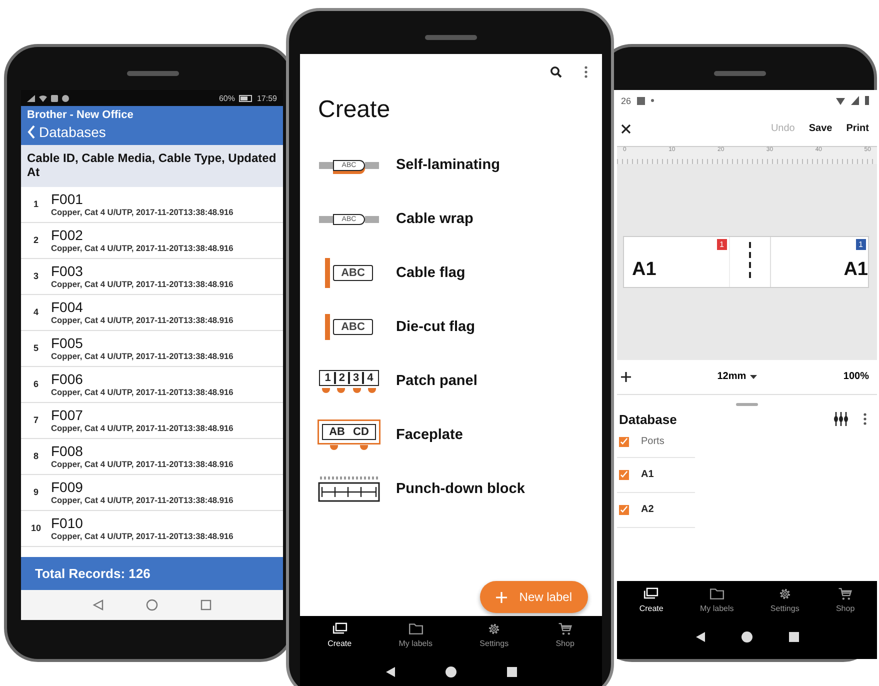 Image resolution: width=879 pixels, height=686 pixels. Describe the element at coordinates (152, 492) in the screenshot. I see `record-row: 9 F009 Copper, Cat 4 U/UTP, 2017-11-20T13:38:48.916` at that location.